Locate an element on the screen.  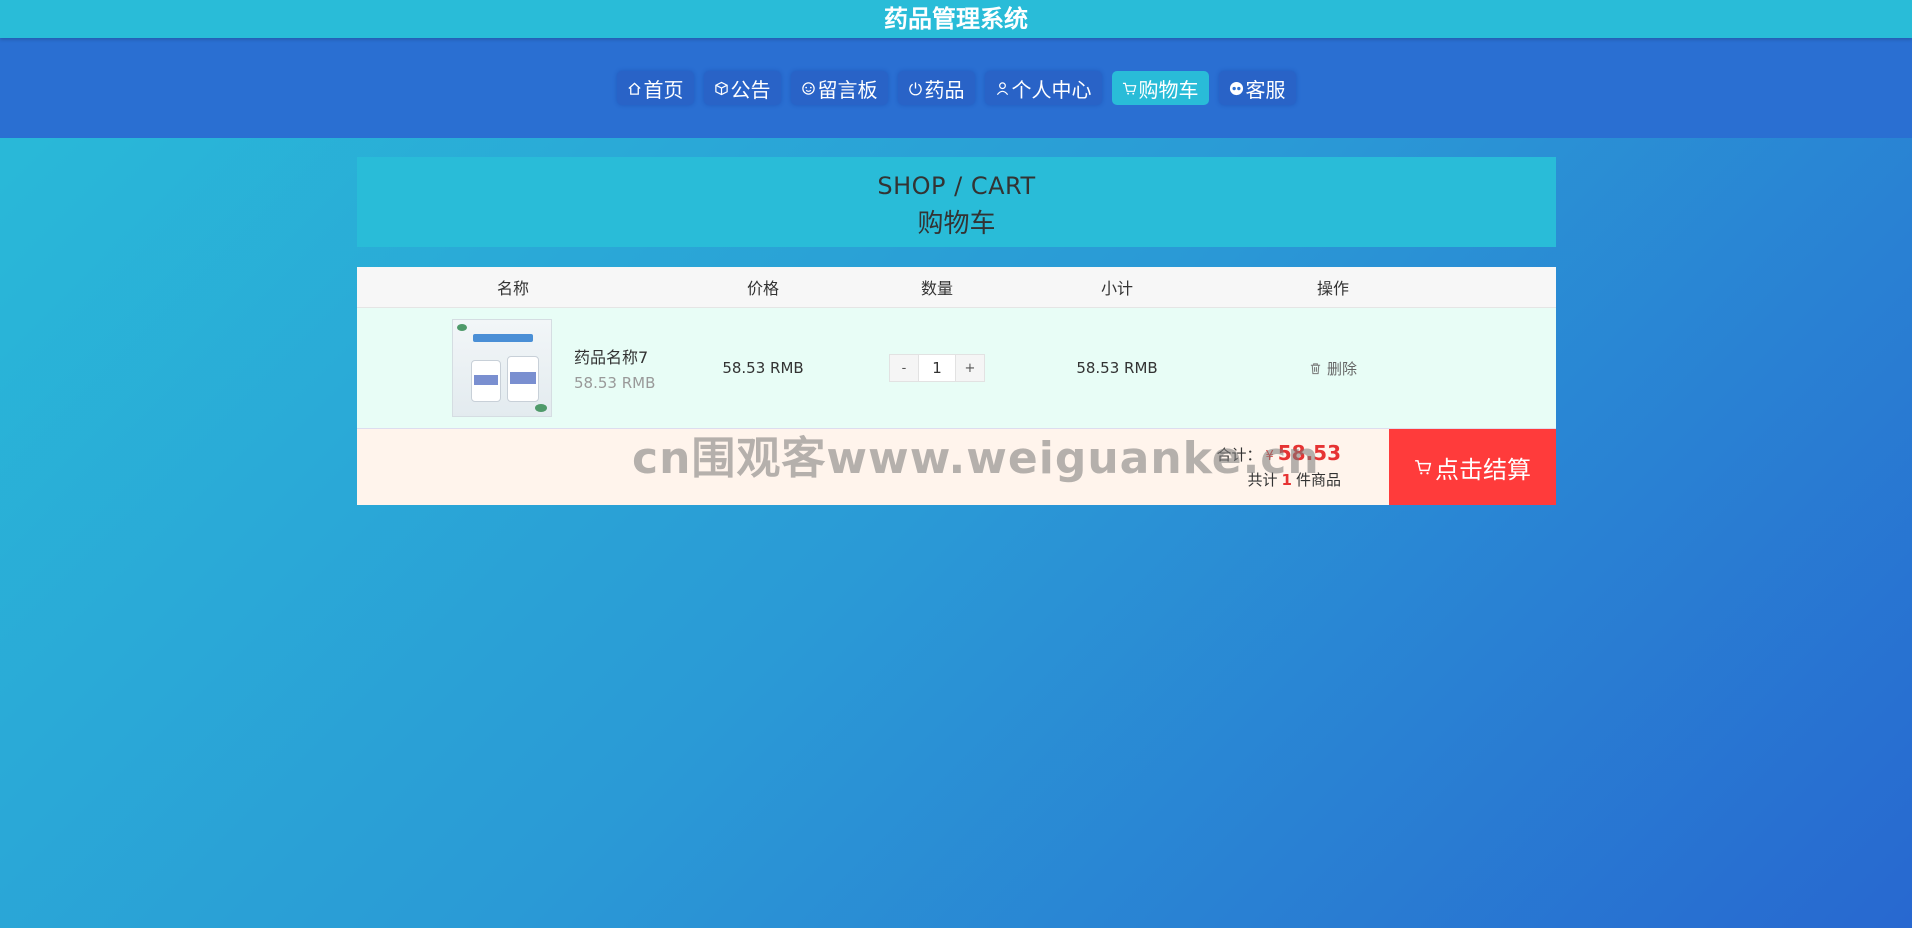
checkout-button: 点击结算 is located at coordinates (1472, 467).